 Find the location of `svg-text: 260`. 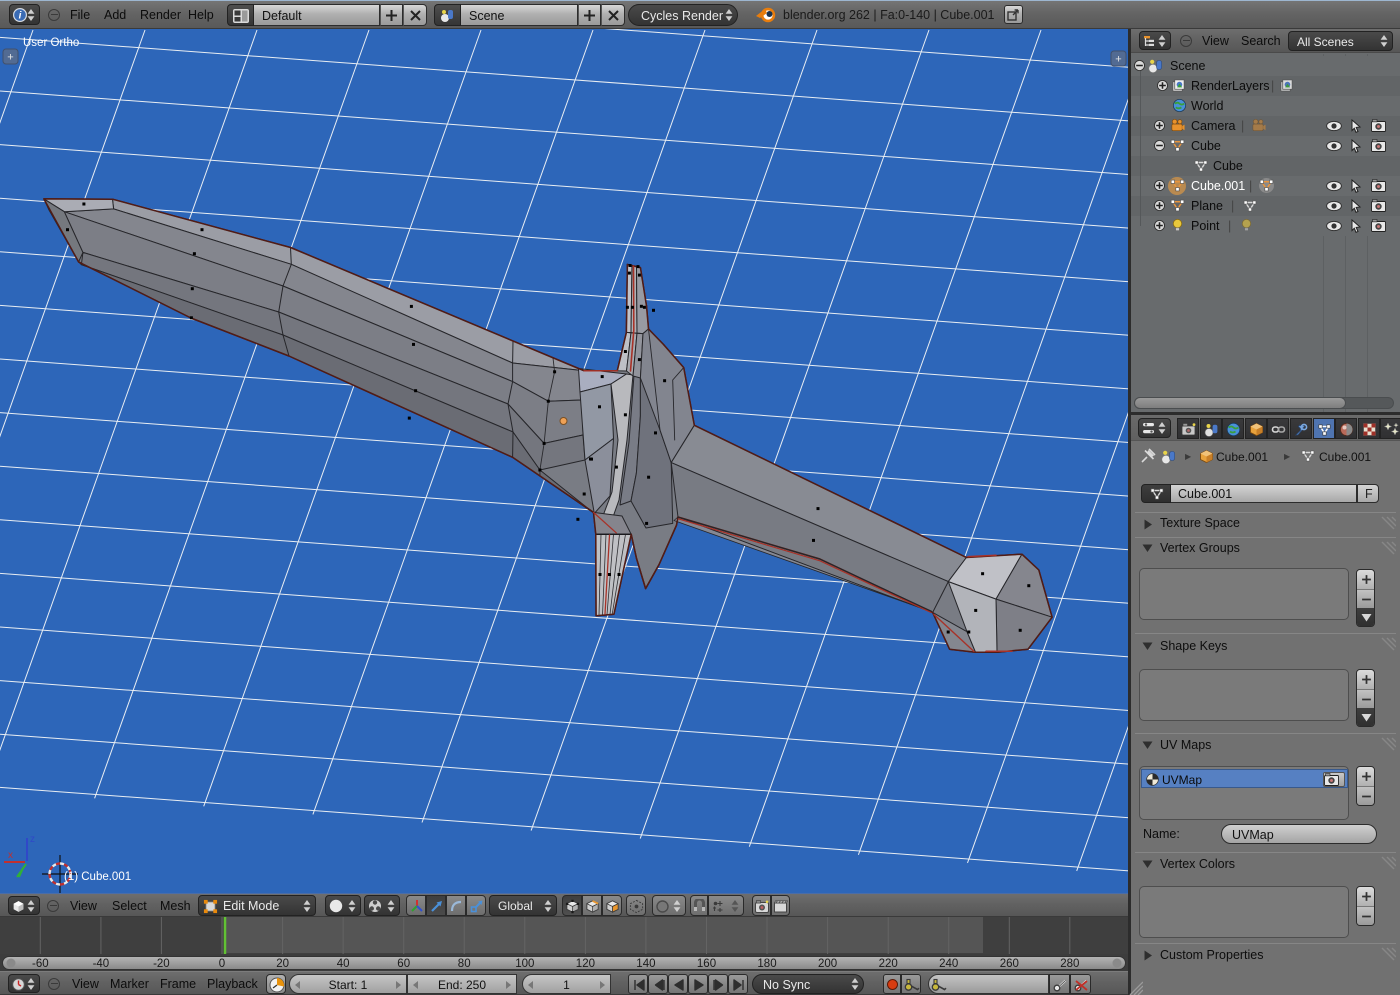

svg-text: 260 is located at coordinates (1009, 964).